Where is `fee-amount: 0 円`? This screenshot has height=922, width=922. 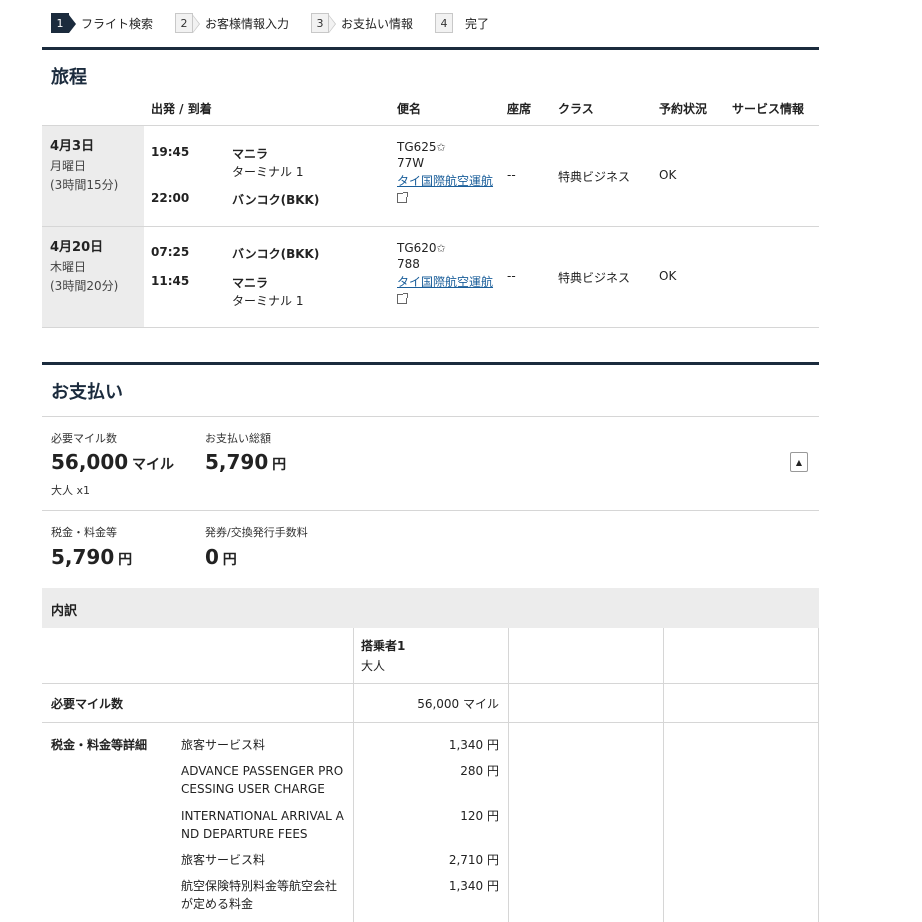
fee-amount: 0 円 is located at coordinates (221, 557).